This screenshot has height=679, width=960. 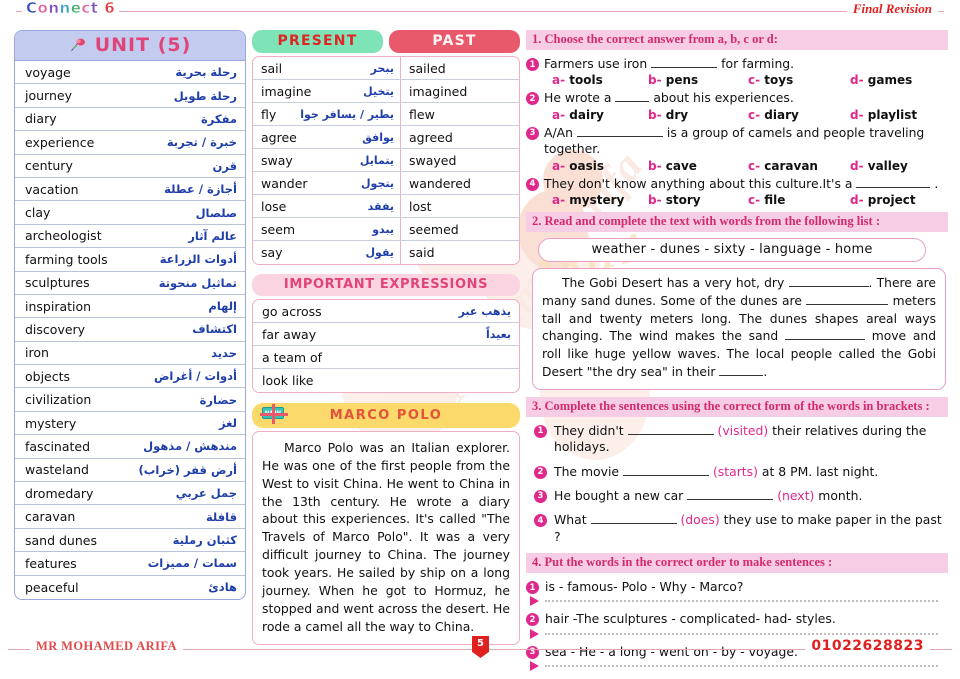 I want to click on marco-polo-title: MARCO POLO, so click(x=386, y=415).